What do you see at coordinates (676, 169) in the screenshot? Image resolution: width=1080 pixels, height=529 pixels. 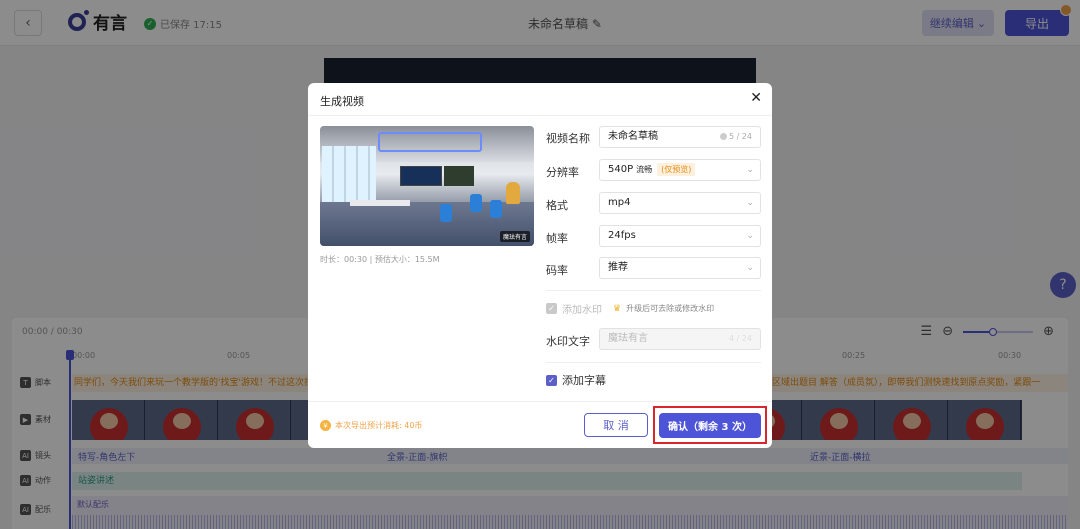 I see `preview-only-tag: (仅预览)` at bounding box center [676, 169].